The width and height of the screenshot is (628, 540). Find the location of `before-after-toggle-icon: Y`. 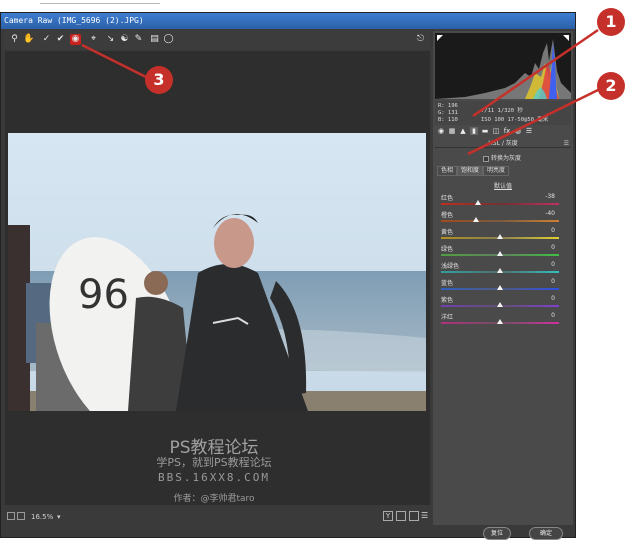

before-after-toggle-icon: Y is located at coordinates (388, 516).